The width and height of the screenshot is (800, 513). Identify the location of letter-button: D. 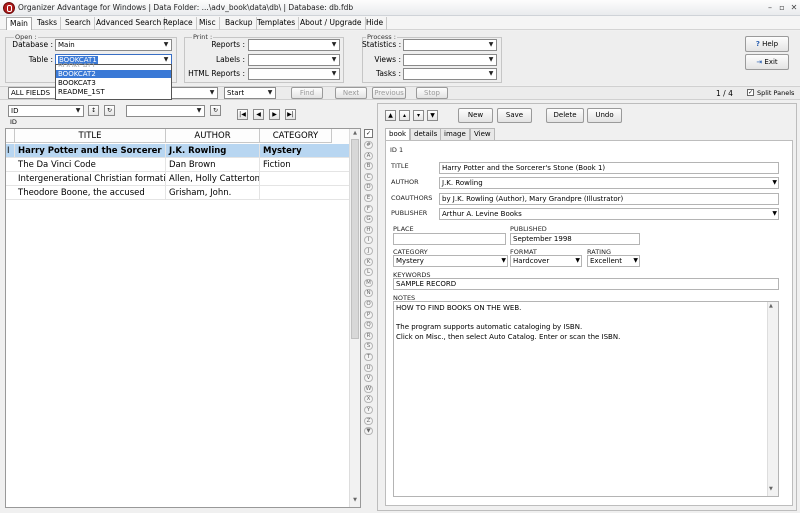
(368, 187).